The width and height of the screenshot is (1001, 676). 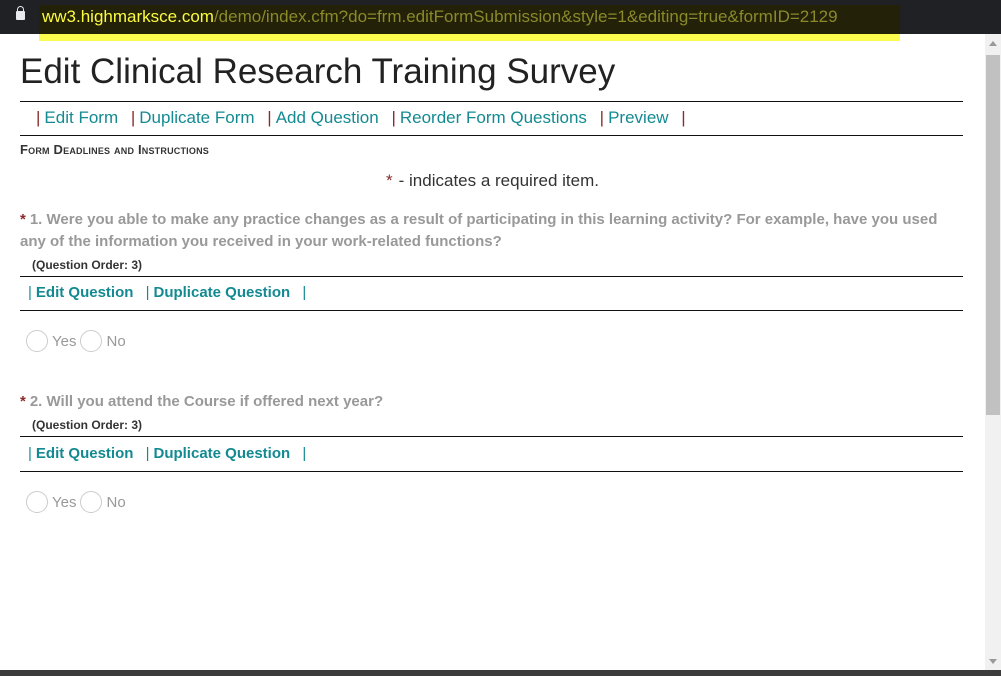 I want to click on duplicate-form-link: Duplicate Form, so click(x=196, y=117).